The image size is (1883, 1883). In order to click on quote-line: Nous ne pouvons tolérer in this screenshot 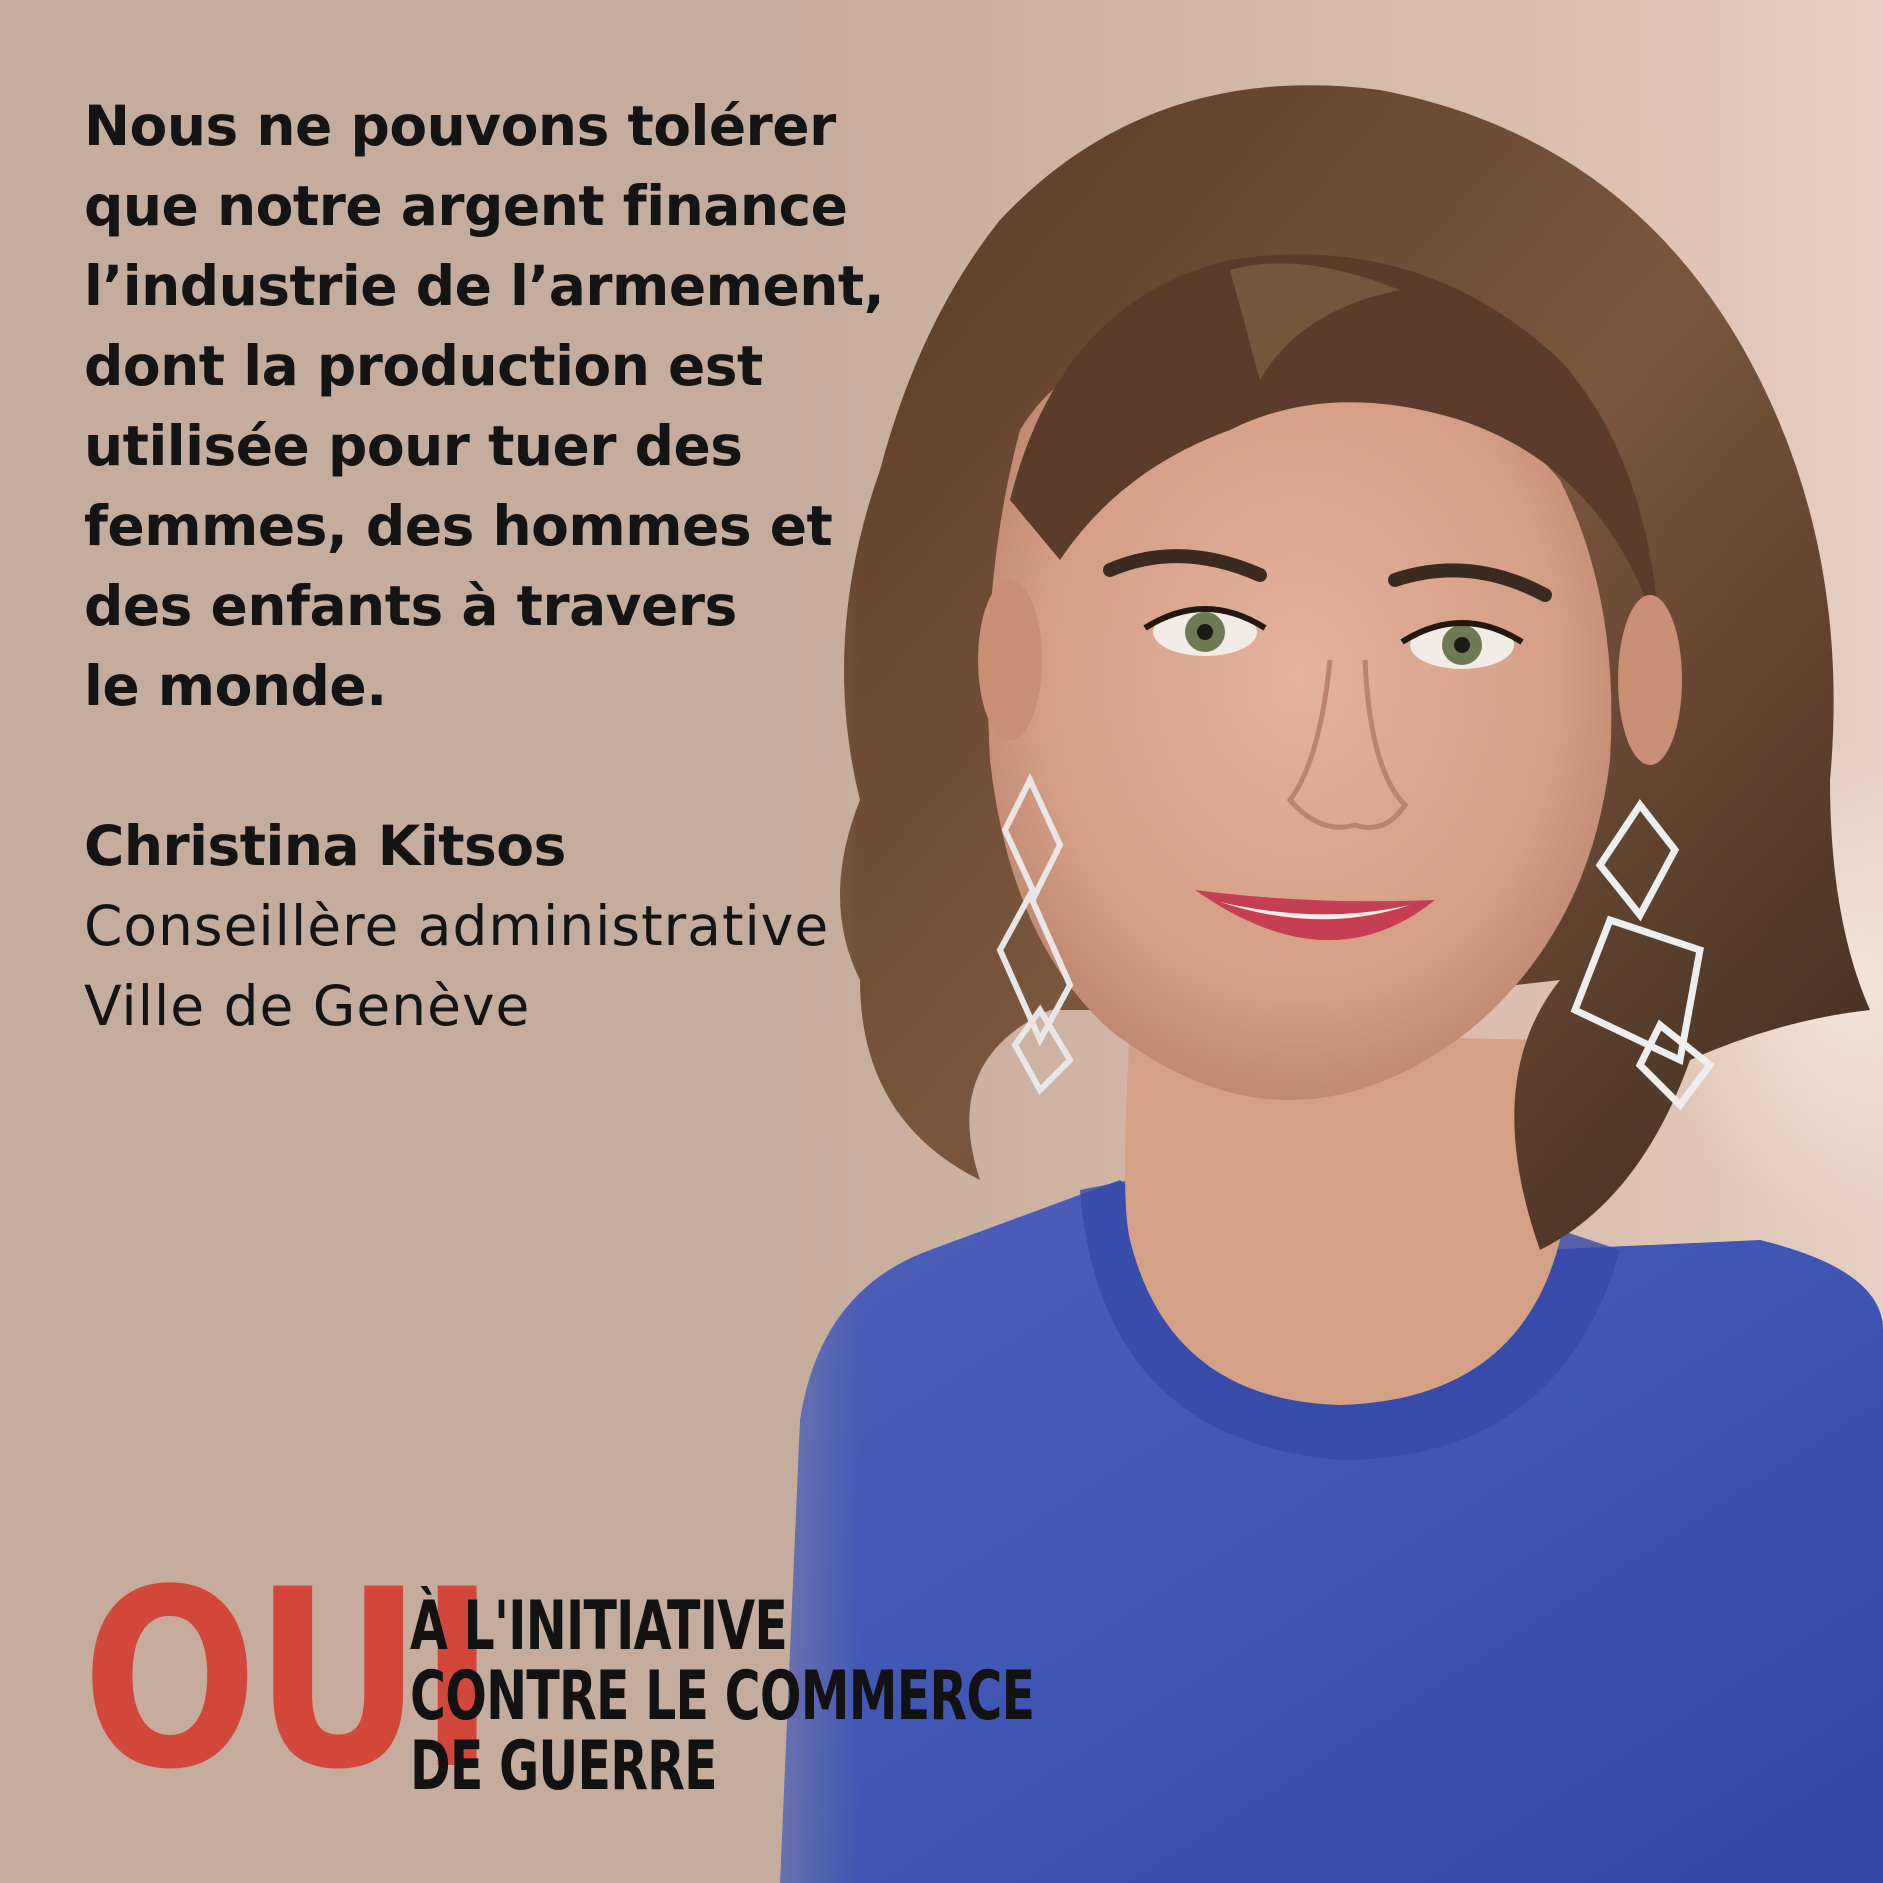, I will do `click(460, 126)`.